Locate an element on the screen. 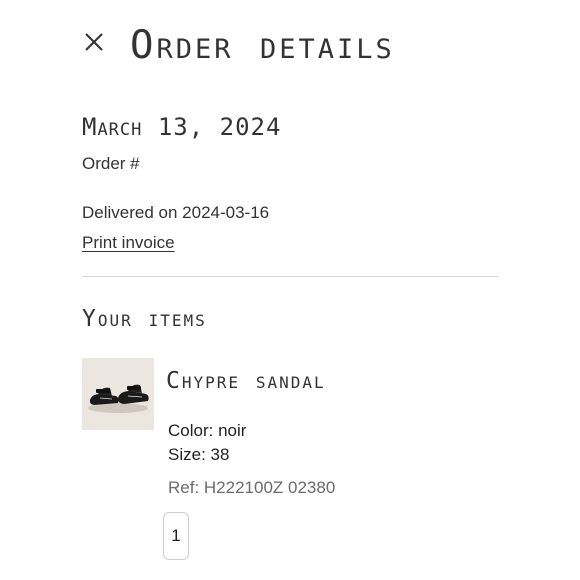 This screenshot has height=580, width=580. quantity-box: 1 is located at coordinates (176, 536).